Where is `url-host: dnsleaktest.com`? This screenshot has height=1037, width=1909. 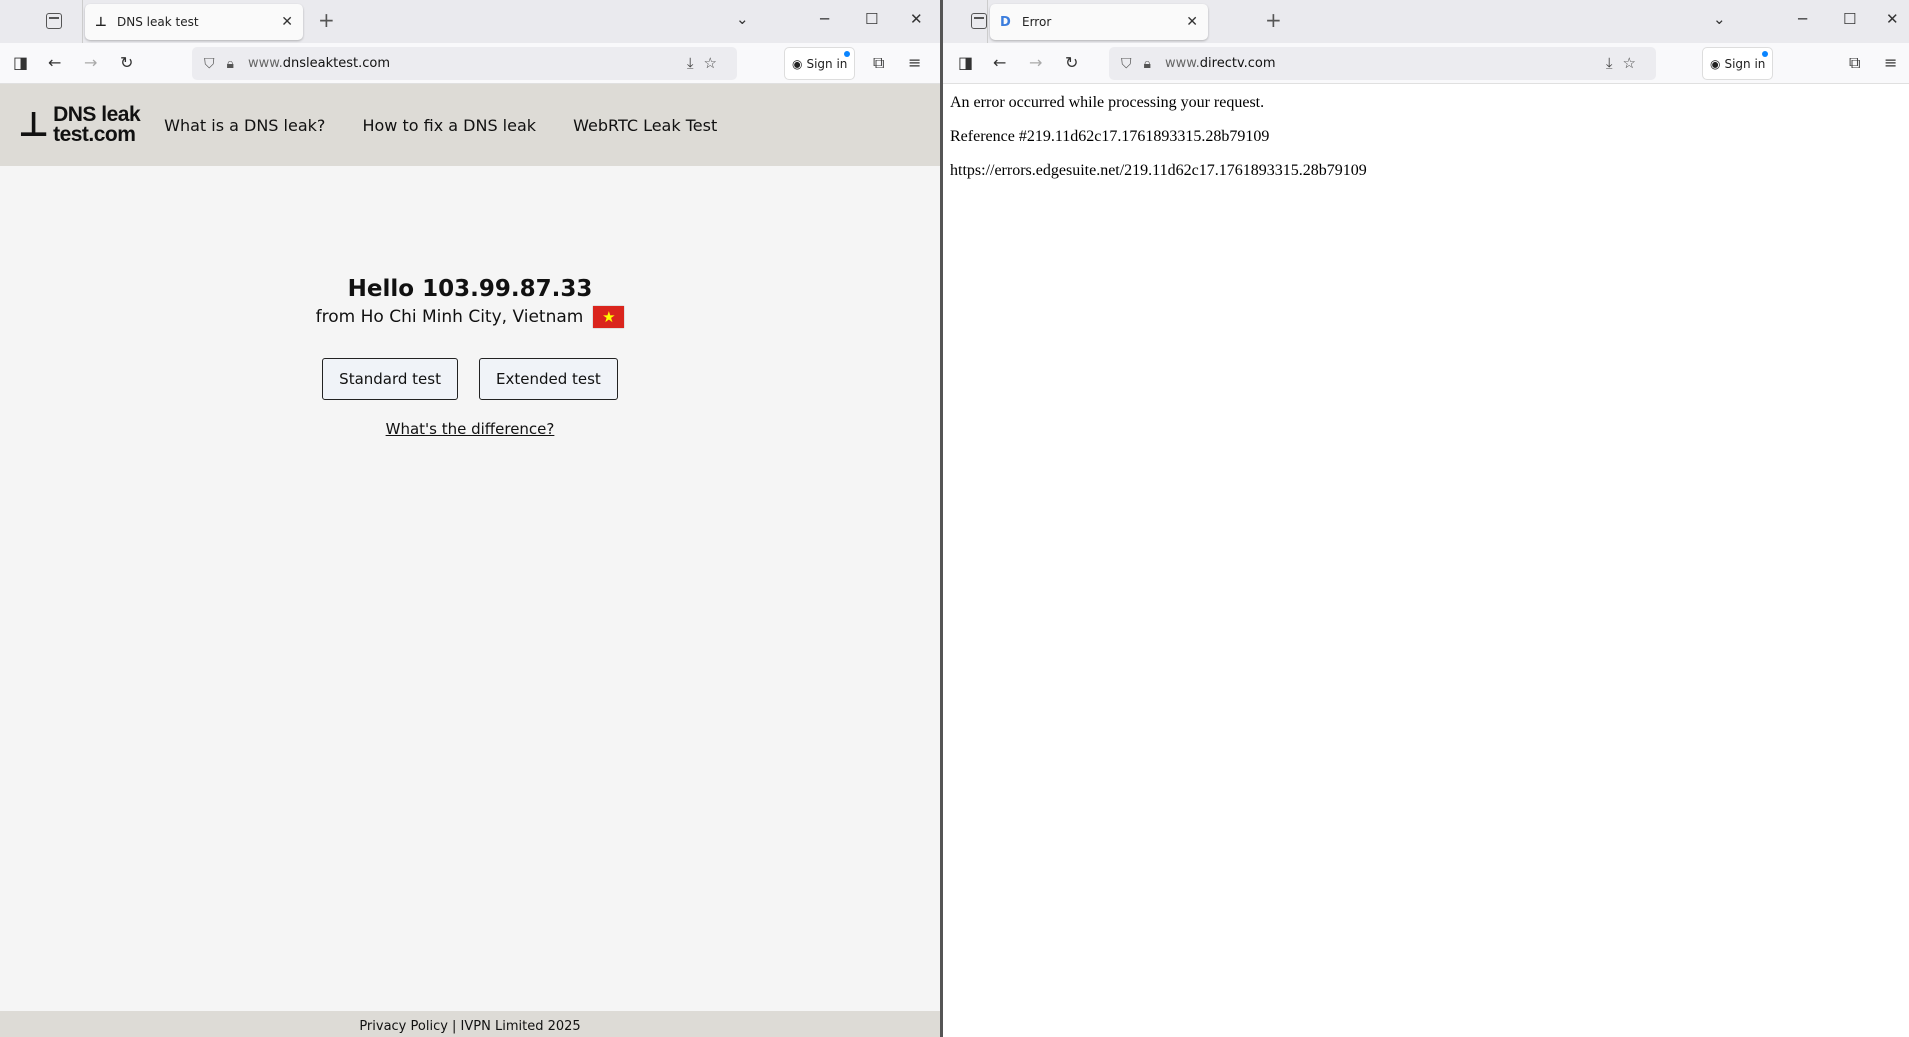
url-host: dnsleaktest.com is located at coordinates (336, 63).